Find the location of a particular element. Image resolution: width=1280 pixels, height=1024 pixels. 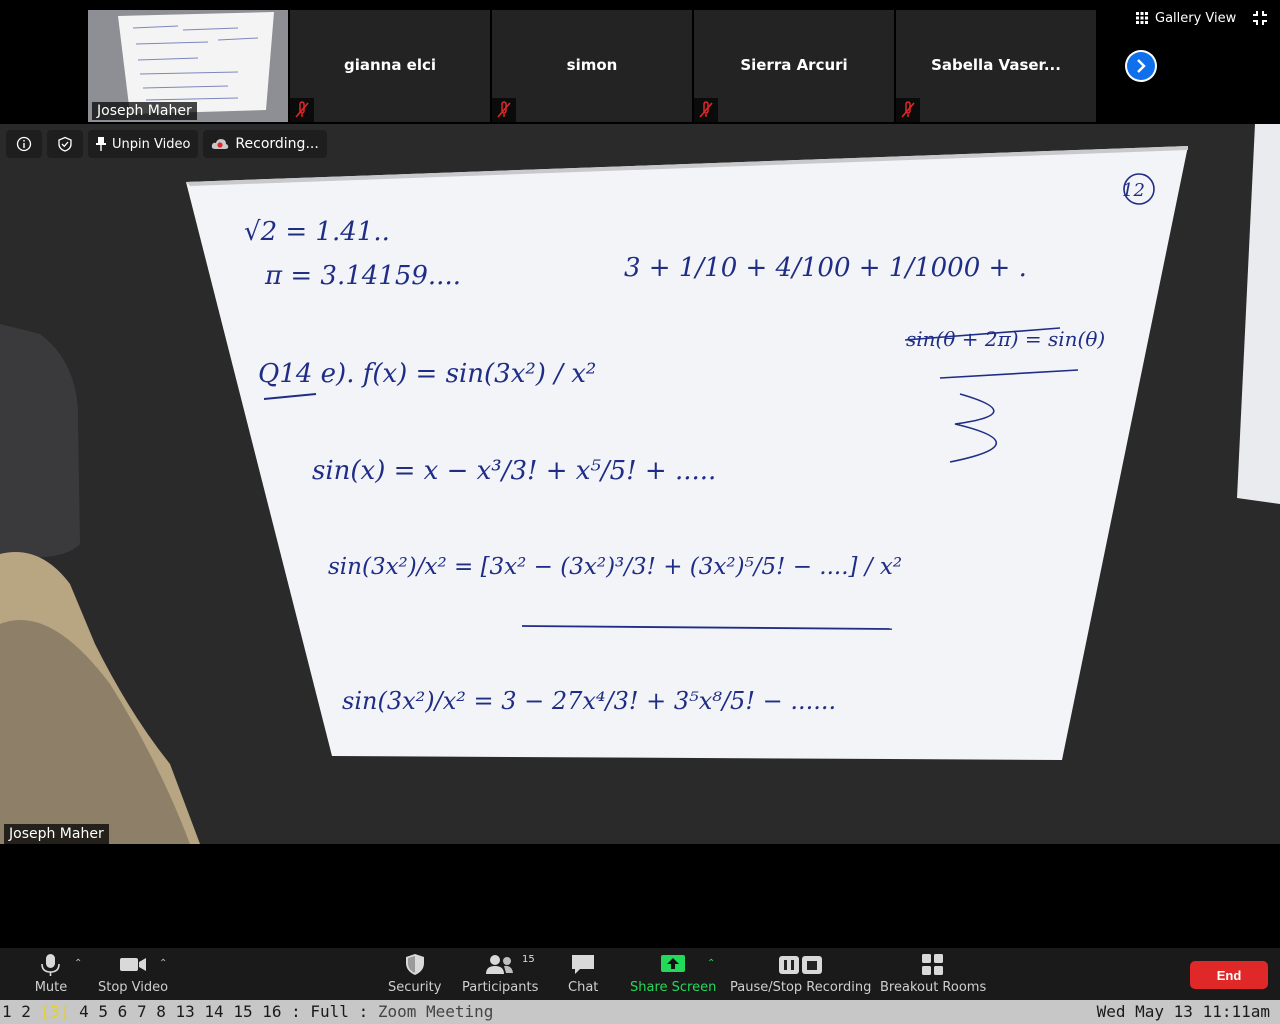

chevron-right-icon is located at coordinates (1141, 66).